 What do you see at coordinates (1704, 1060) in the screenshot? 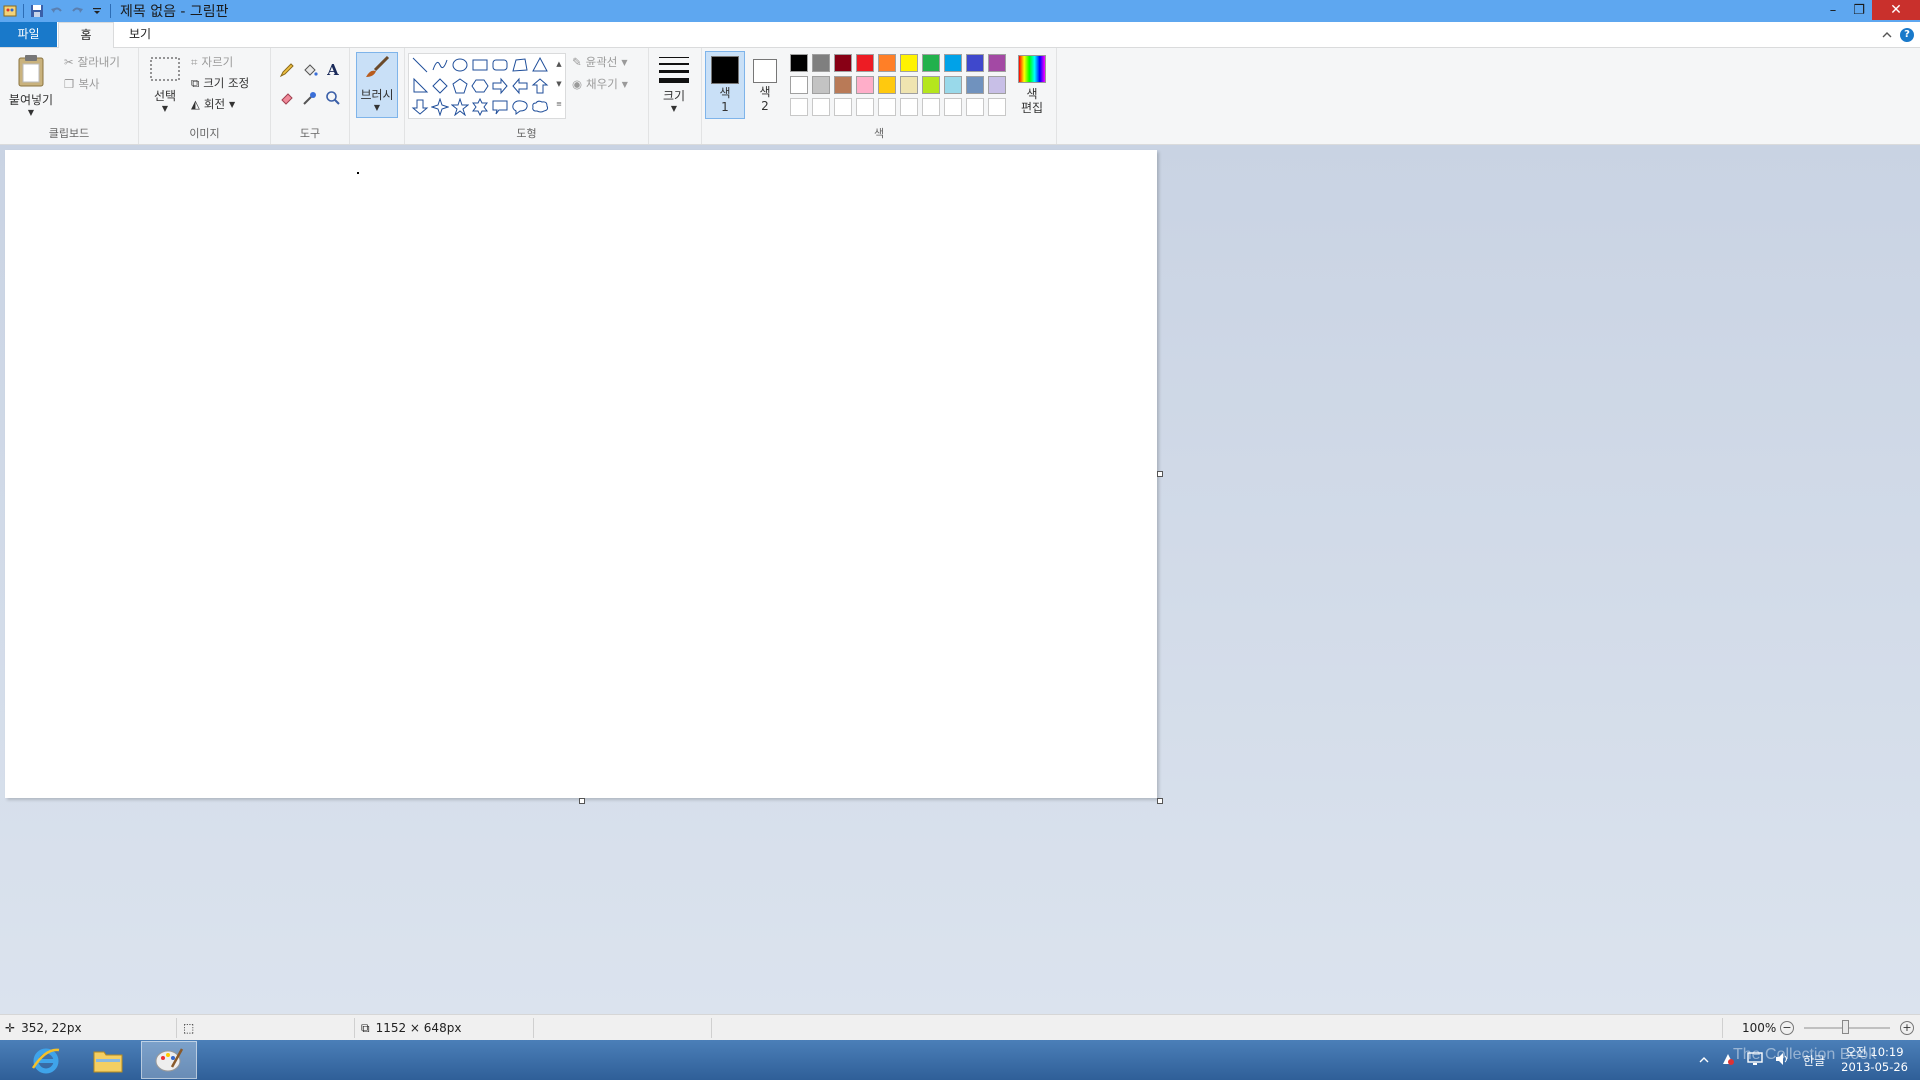
I see `show-hidden-icons-icon` at bounding box center [1704, 1060].